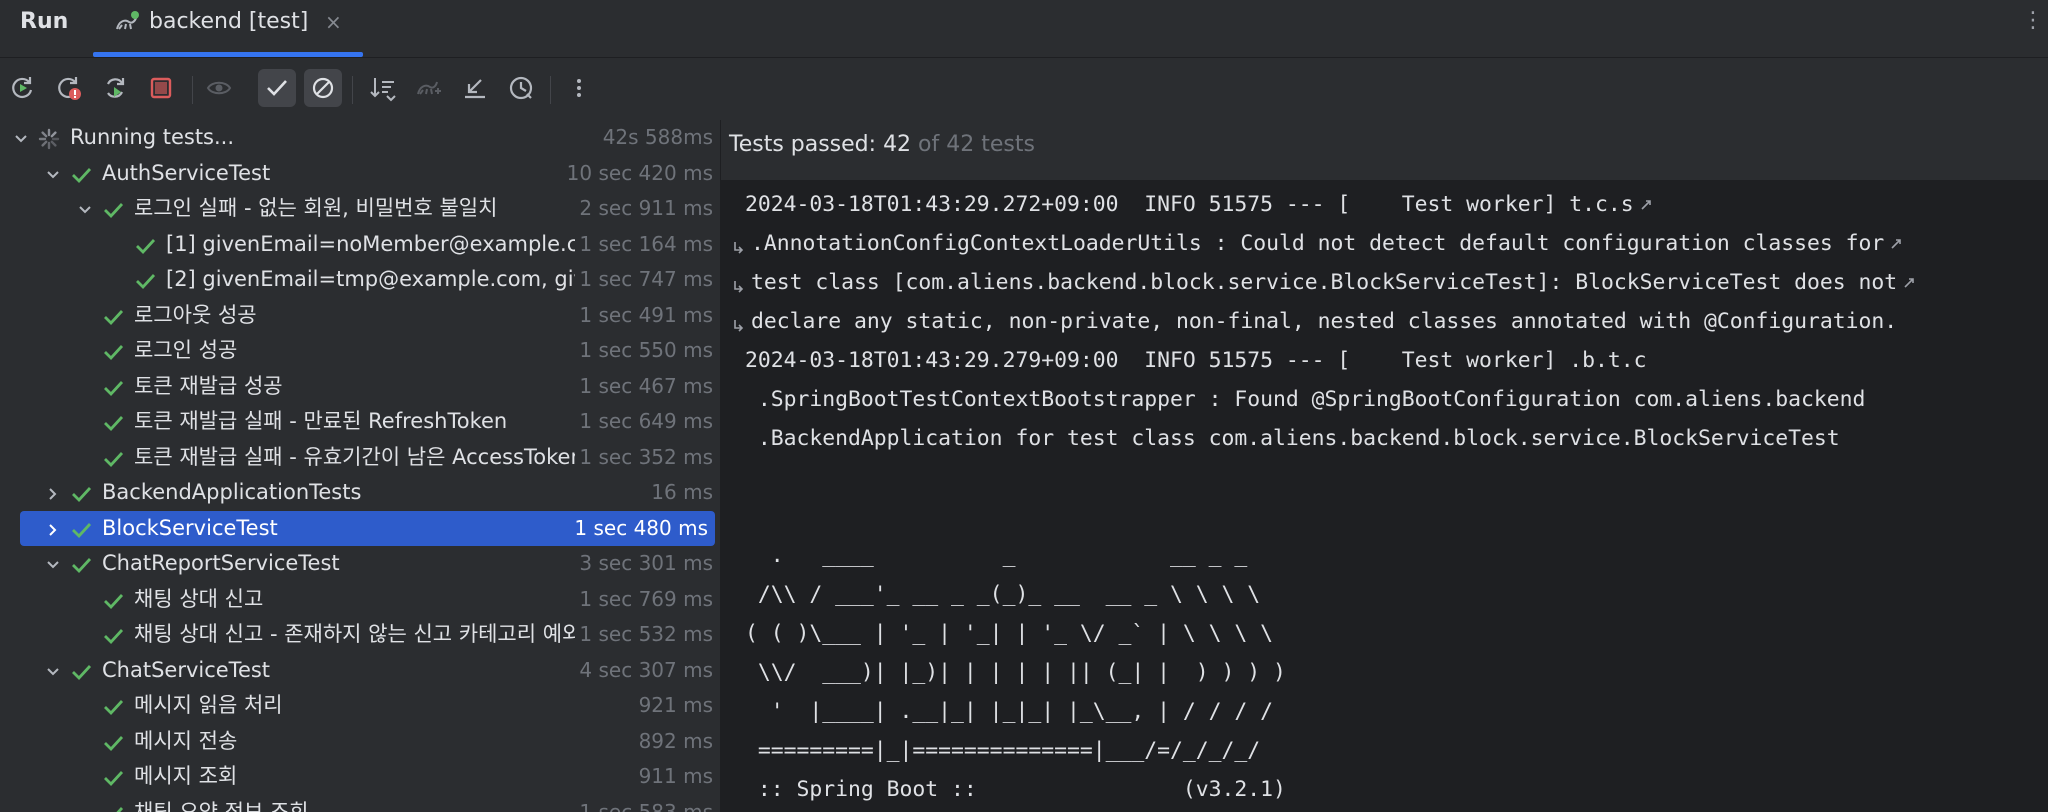  I want to click on tree-row: ChatServiceTest 4 sec 307 ms, so click(360, 670).